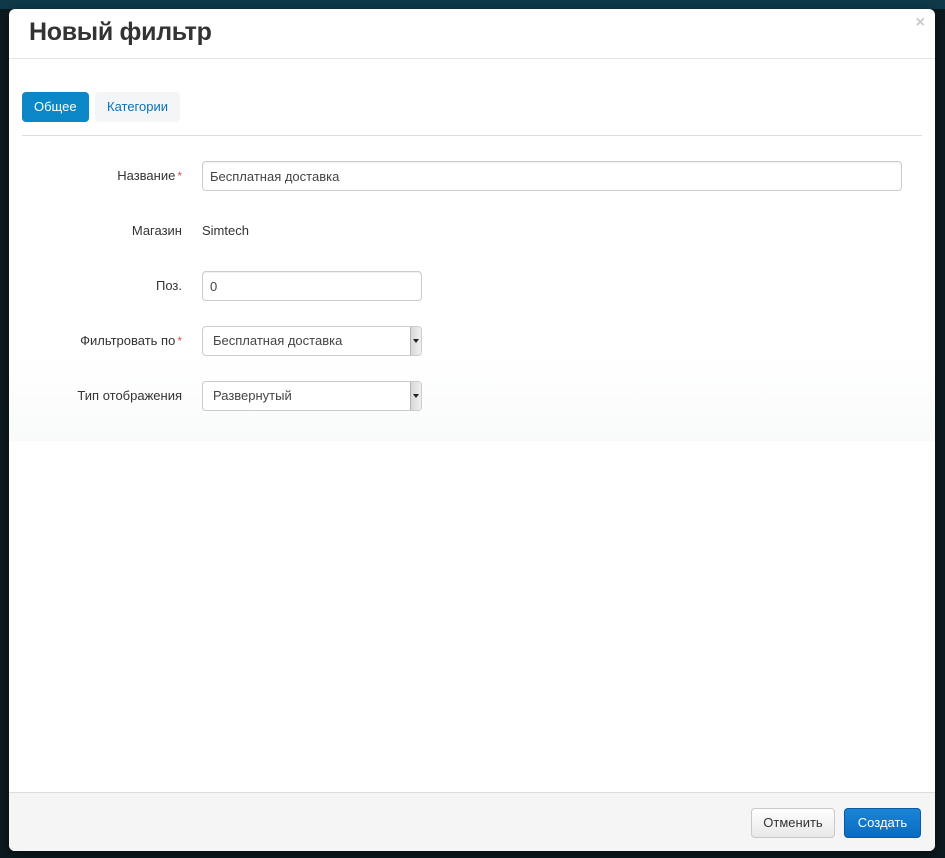 Image resolution: width=945 pixels, height=858 pixels. I want to click on position-label: Поз., so click(169, 285).